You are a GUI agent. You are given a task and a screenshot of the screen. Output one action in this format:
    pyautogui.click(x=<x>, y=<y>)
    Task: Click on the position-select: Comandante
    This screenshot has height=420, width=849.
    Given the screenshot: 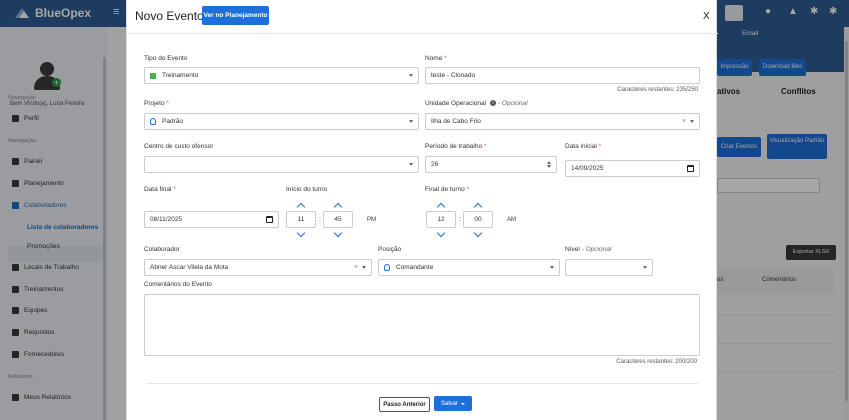 What is the action you would take?
    pyautogui.click(x=469, y=267)
    